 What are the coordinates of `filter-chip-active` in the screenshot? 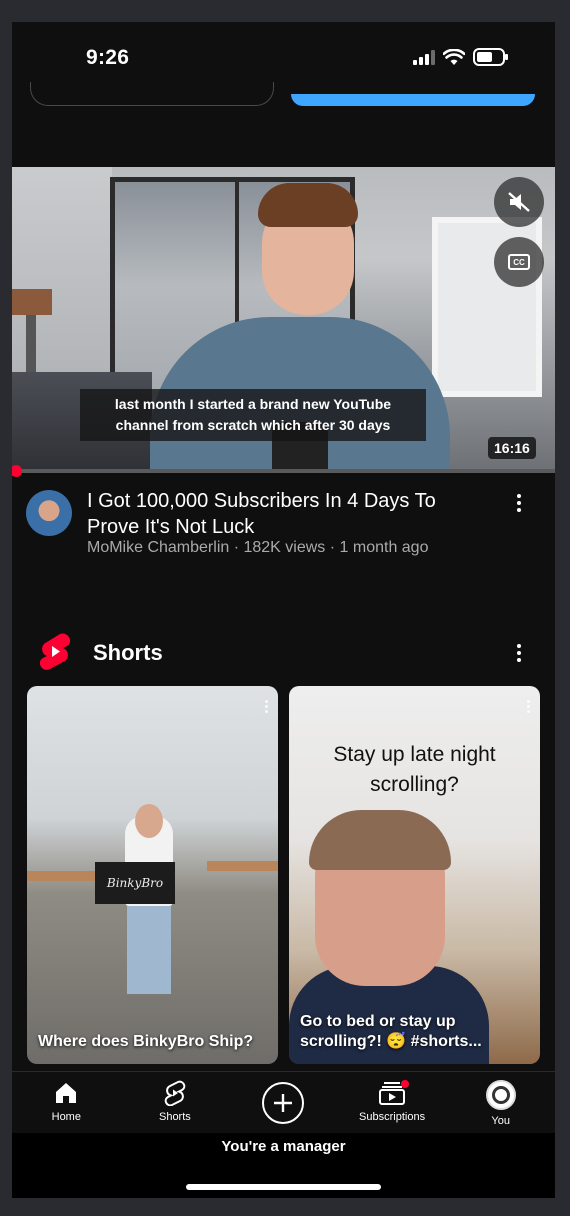 It's located at (413, 100).